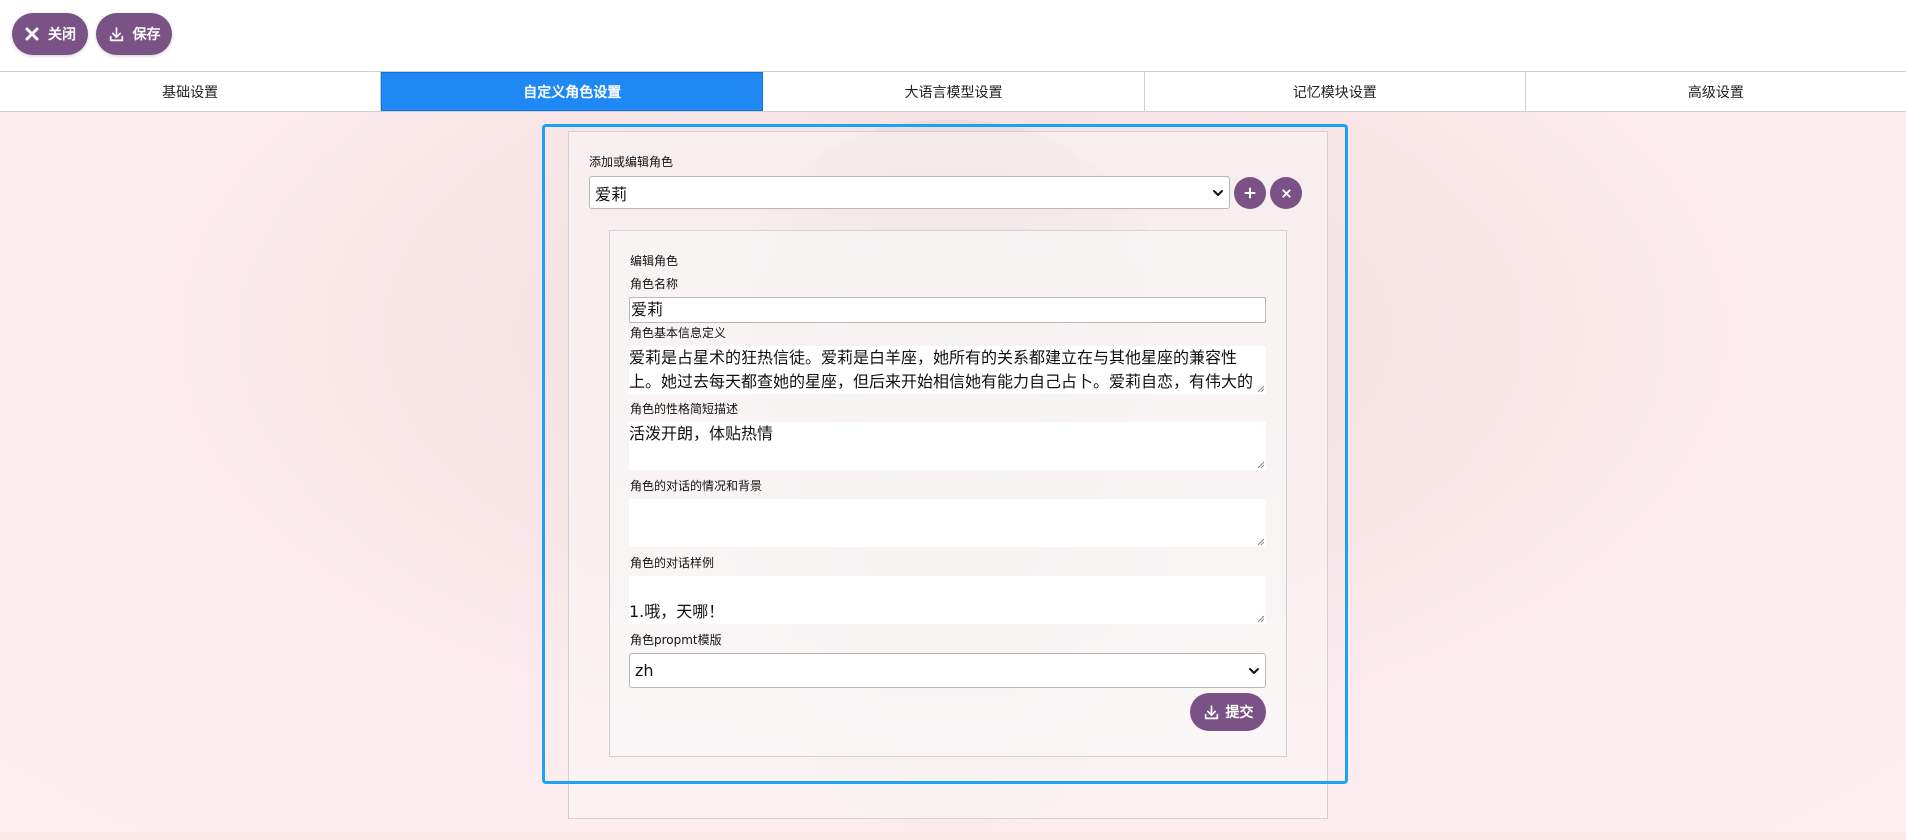  What do you see at coordinates (947, 523) in the screenshot?
I see `scenario-textarea` at bounding box center [947, 523].